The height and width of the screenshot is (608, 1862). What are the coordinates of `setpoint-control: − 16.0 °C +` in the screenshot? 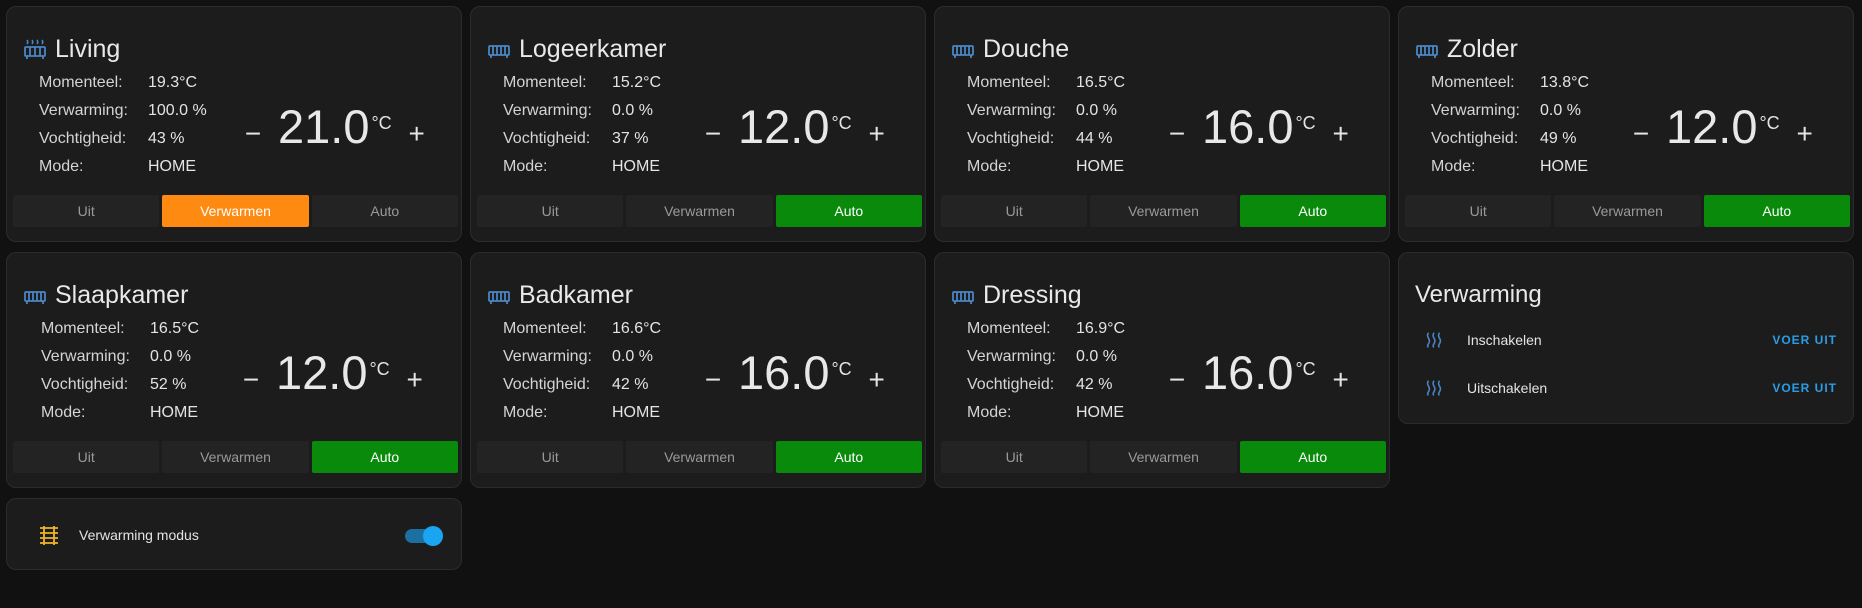 It's located at (1259, 375).